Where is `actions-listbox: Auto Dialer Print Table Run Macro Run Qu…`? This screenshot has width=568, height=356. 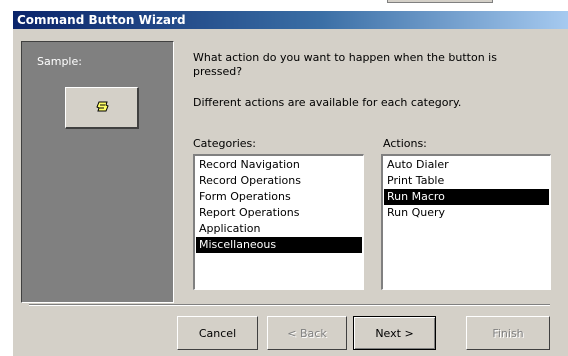 actions-listbox: Auto Dialer Print Table Run Macro Run Qu… is located at coordinates (466, 222).